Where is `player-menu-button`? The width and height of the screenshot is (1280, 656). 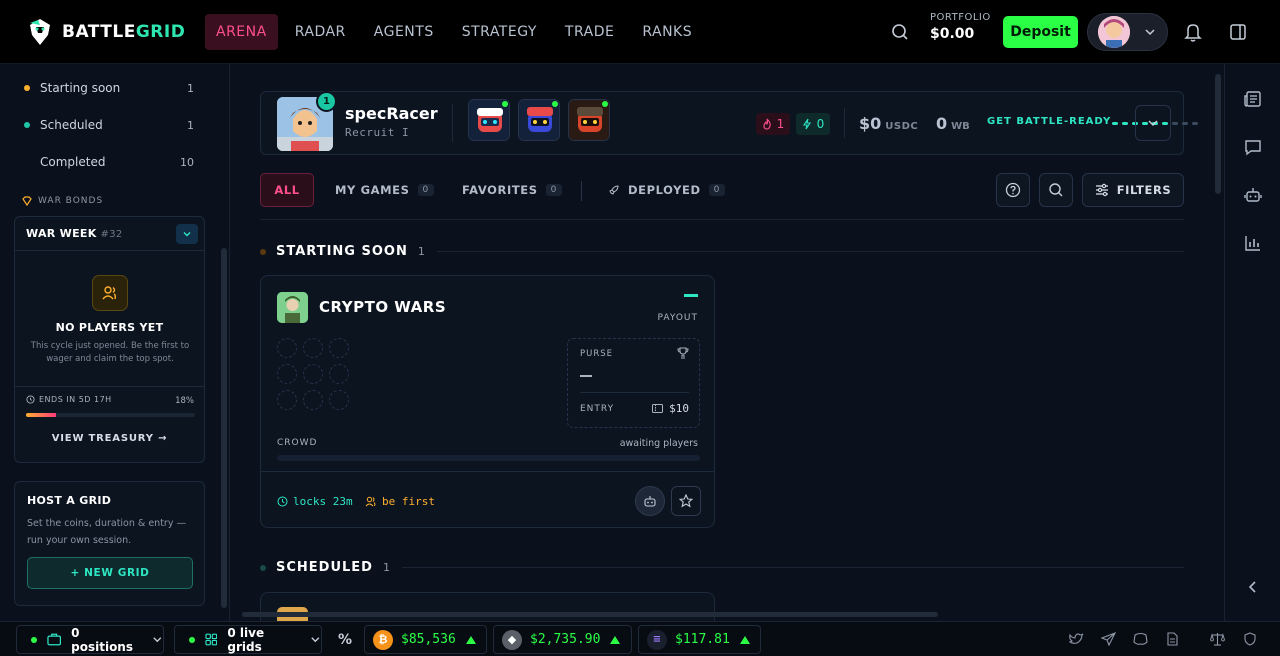
player-menu-button is located at coordinates (1153, 123).